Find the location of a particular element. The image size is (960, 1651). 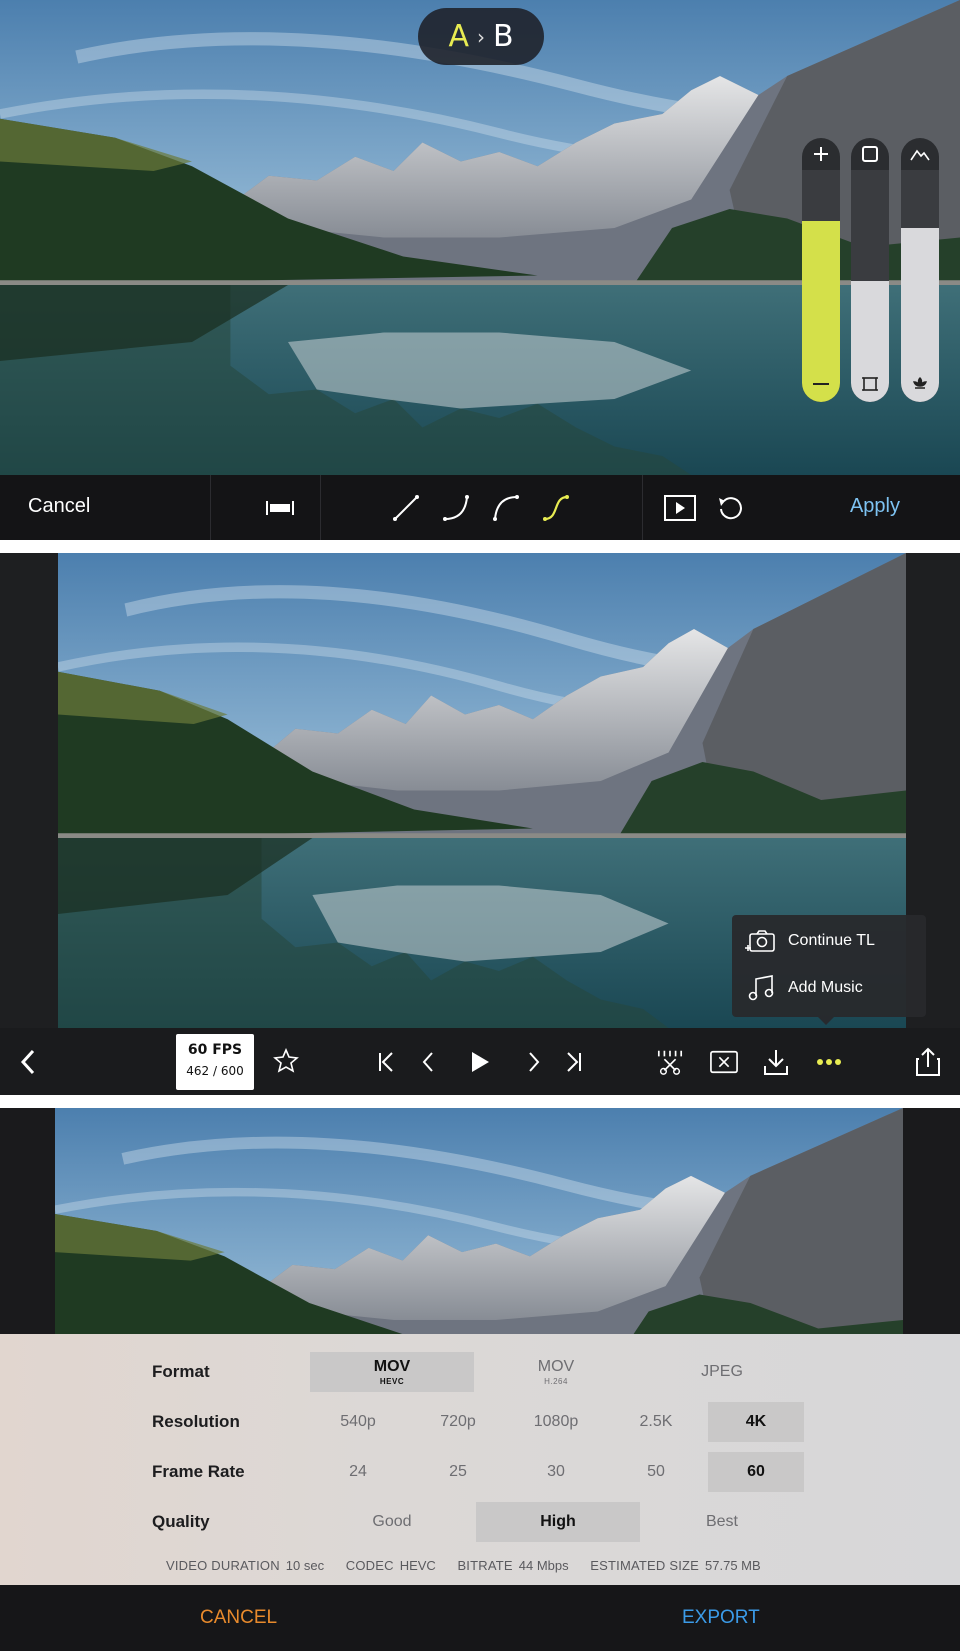

curve-toolbar: Cancel Apply is located at coordinates (480, 507).